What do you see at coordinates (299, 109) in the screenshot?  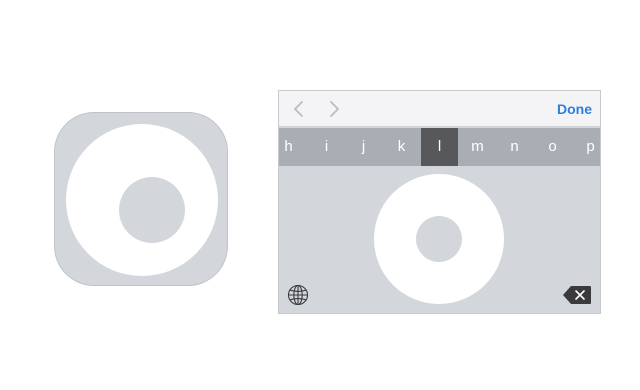 I see `chevron-left-icon` at bounding box center [299, 109].